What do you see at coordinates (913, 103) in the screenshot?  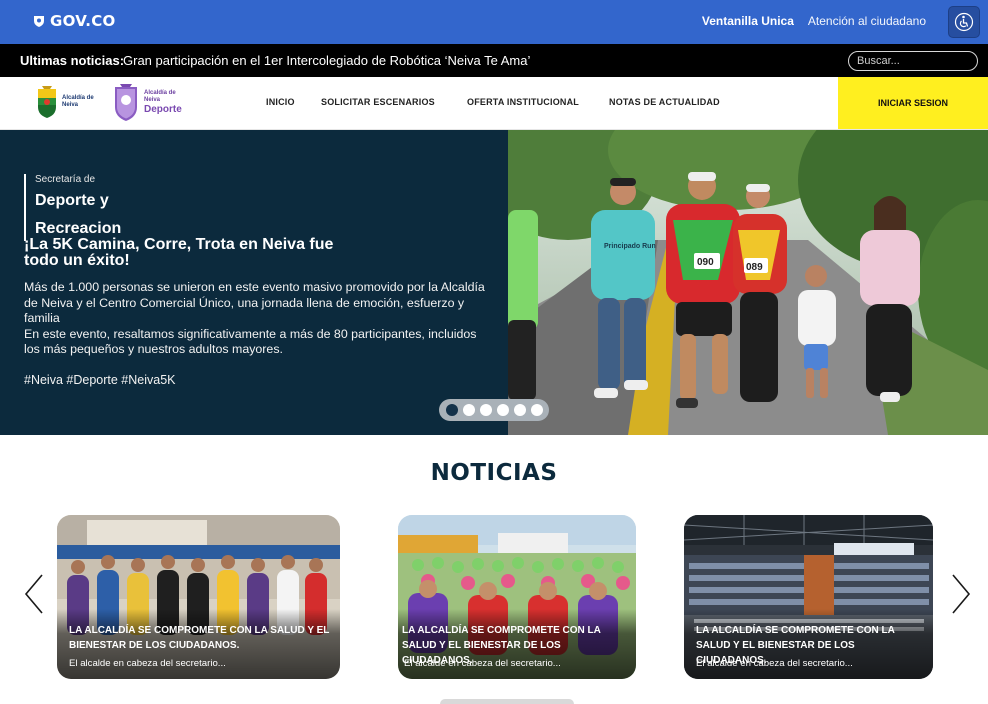 I see `login-button: INICIAR SESION` at bounding box center [913, 103].